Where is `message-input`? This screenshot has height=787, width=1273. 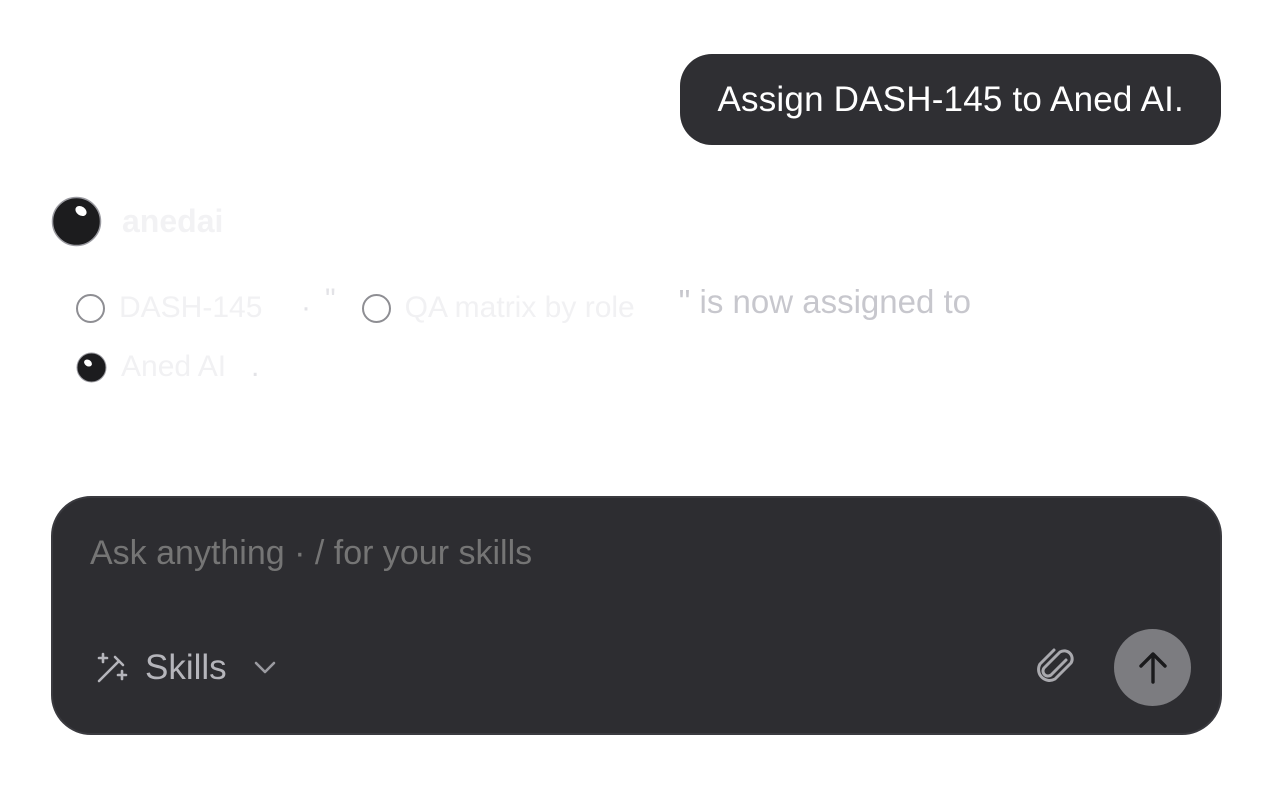
message-input is located at coordinates (540, 553).